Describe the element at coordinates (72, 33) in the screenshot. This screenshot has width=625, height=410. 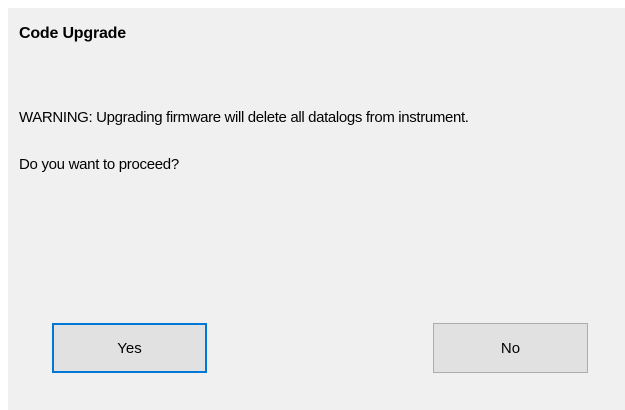
I see `dialog-title: Code Upgrade` at that location.